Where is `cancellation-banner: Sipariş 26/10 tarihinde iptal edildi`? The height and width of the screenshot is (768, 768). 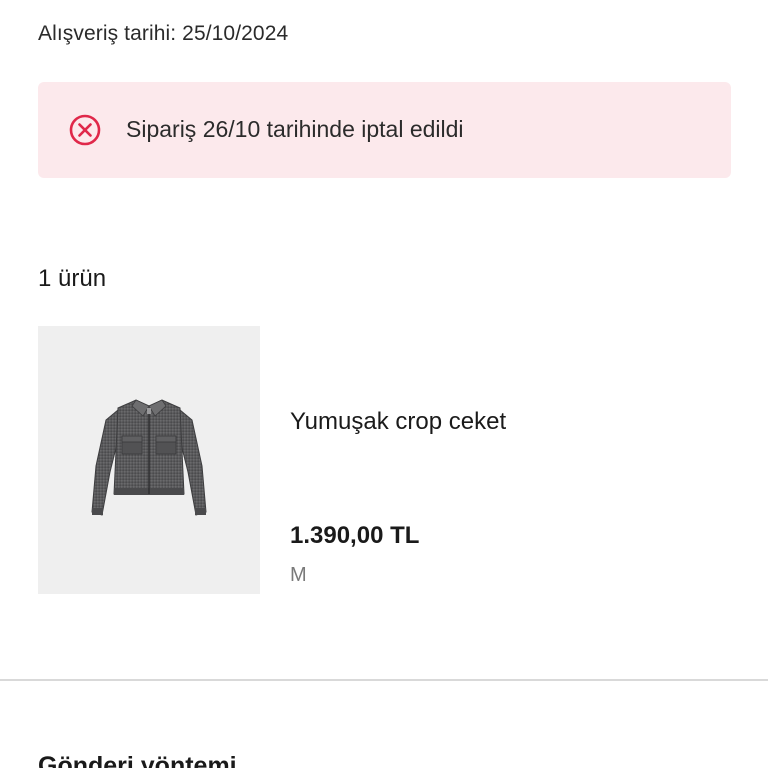 cancellation-banner: Sipariş 26/10 tarihinde iptal edildi is located at coordinates (384, 130).